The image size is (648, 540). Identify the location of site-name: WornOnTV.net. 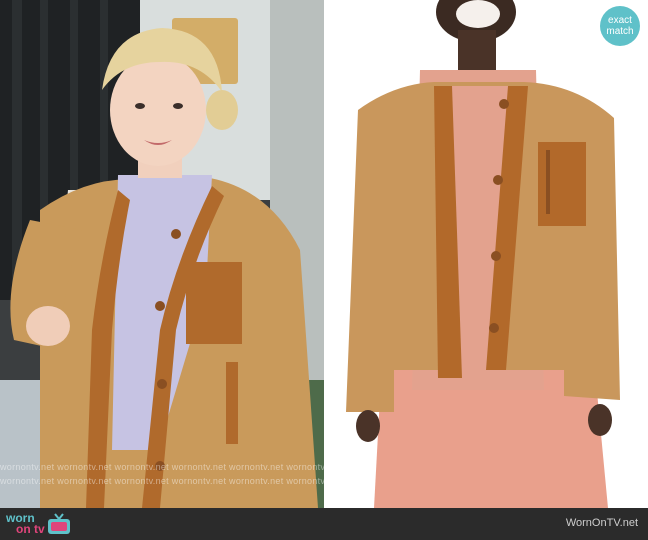
(602, 523).